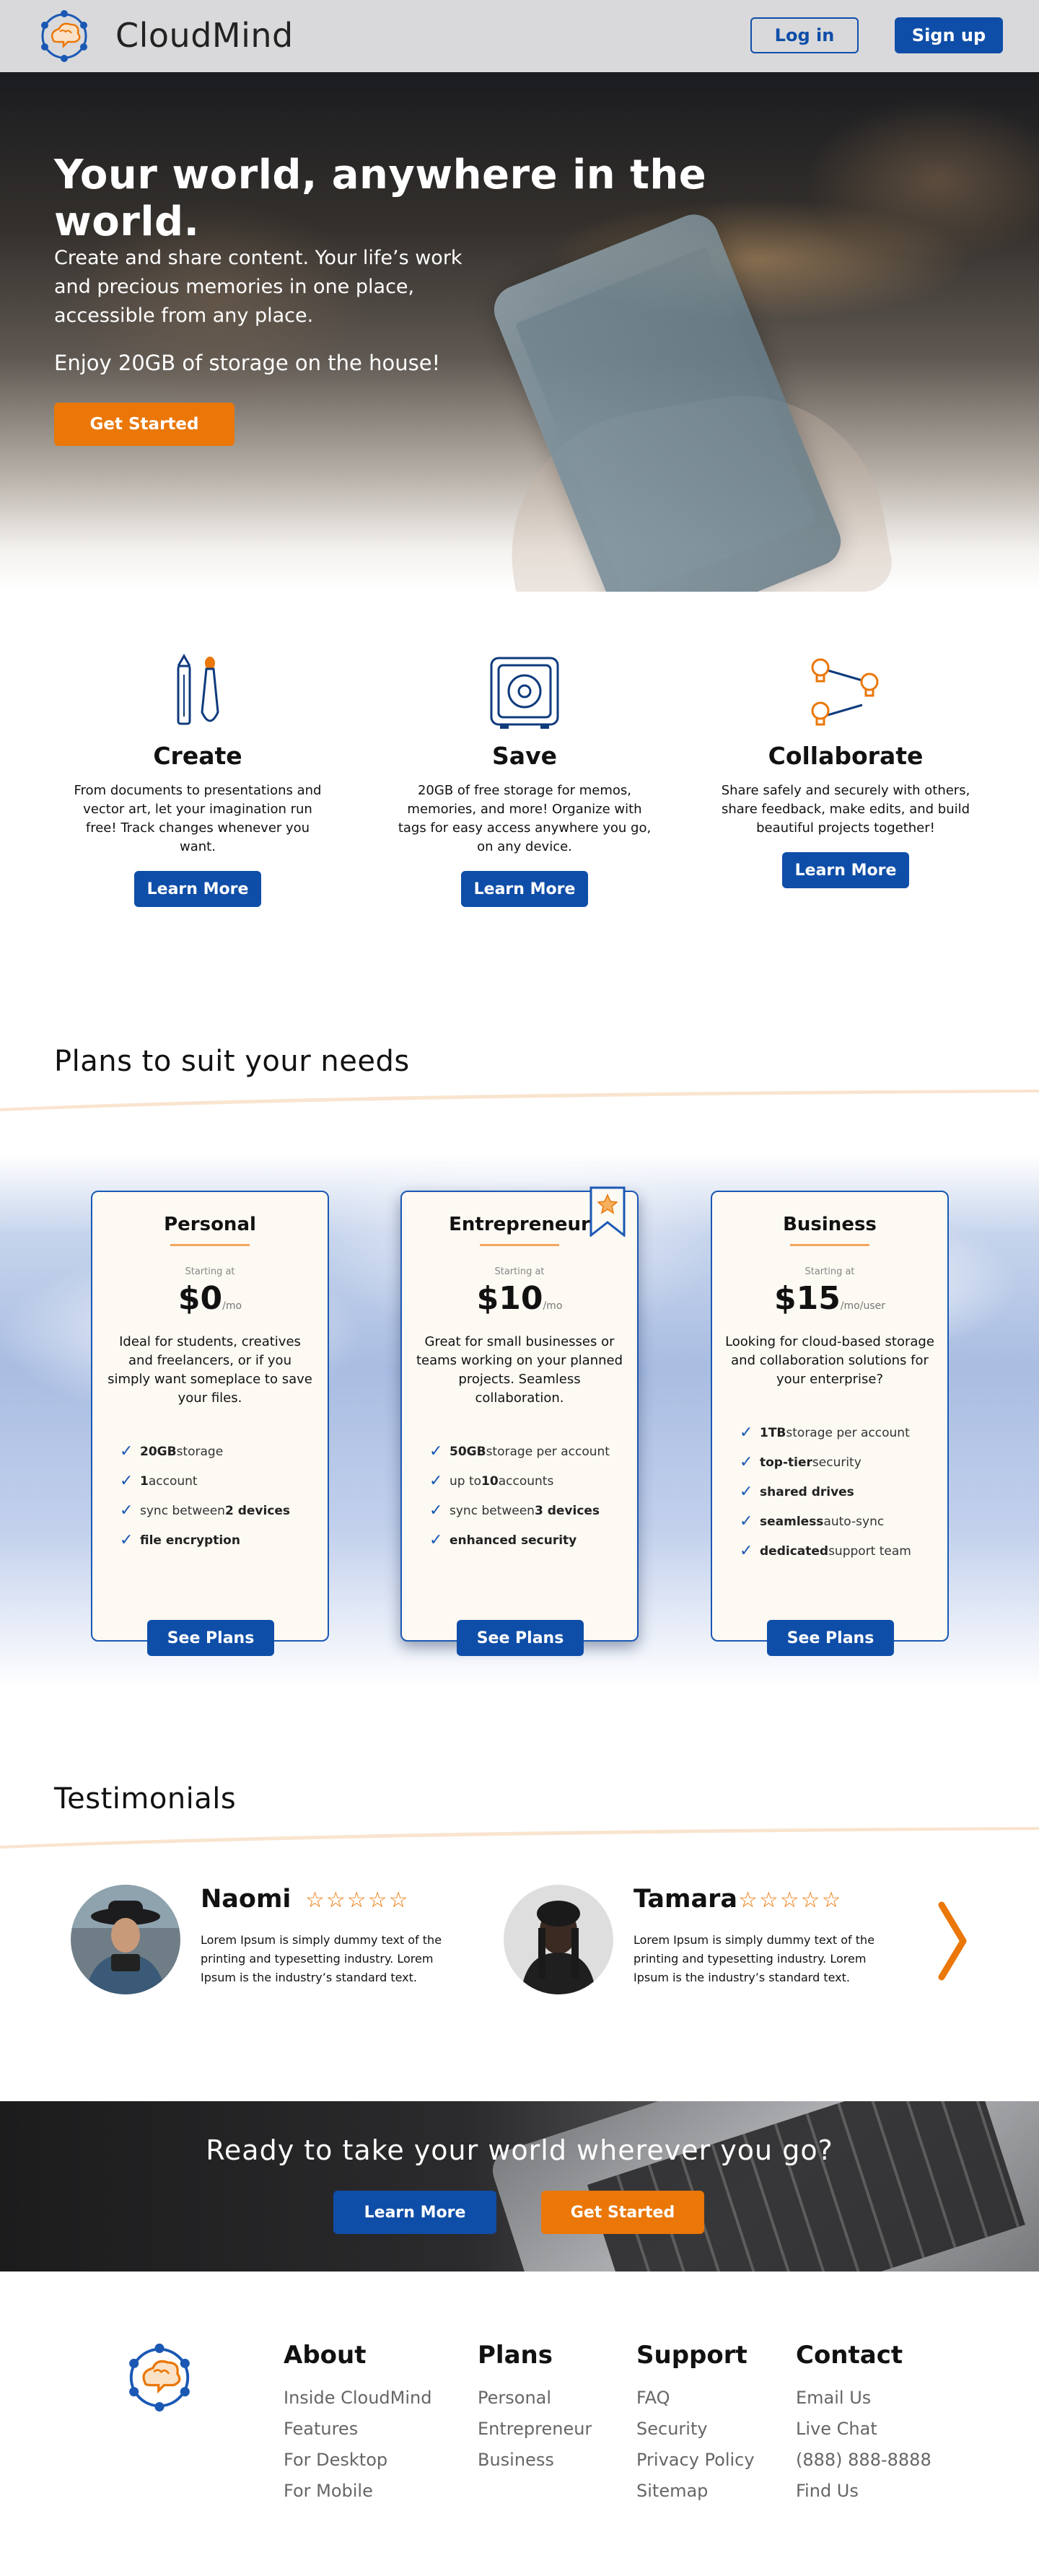 Image resolution: width=1039 pixels, height=2576 pixels. What do you see at coordinates (204, 35) in the screenshot?
I see `brand-name: CloudMind` at bounding box center [204, 35].